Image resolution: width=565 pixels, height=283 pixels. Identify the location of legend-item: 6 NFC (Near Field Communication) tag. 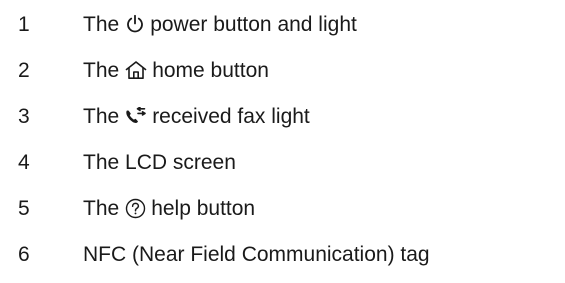
(282, 254).